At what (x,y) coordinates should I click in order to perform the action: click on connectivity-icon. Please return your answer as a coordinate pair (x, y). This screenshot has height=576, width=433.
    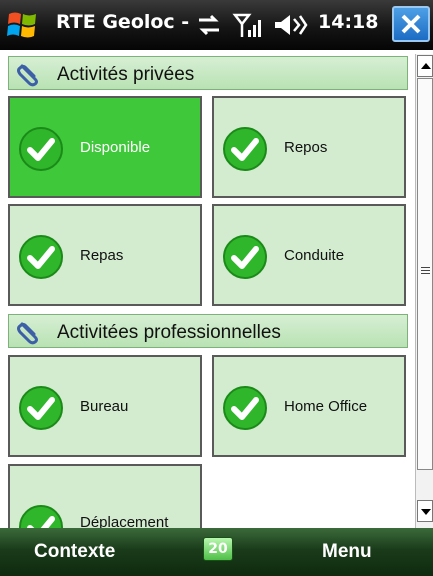
    Looking at the image, I should click on (209, 25).